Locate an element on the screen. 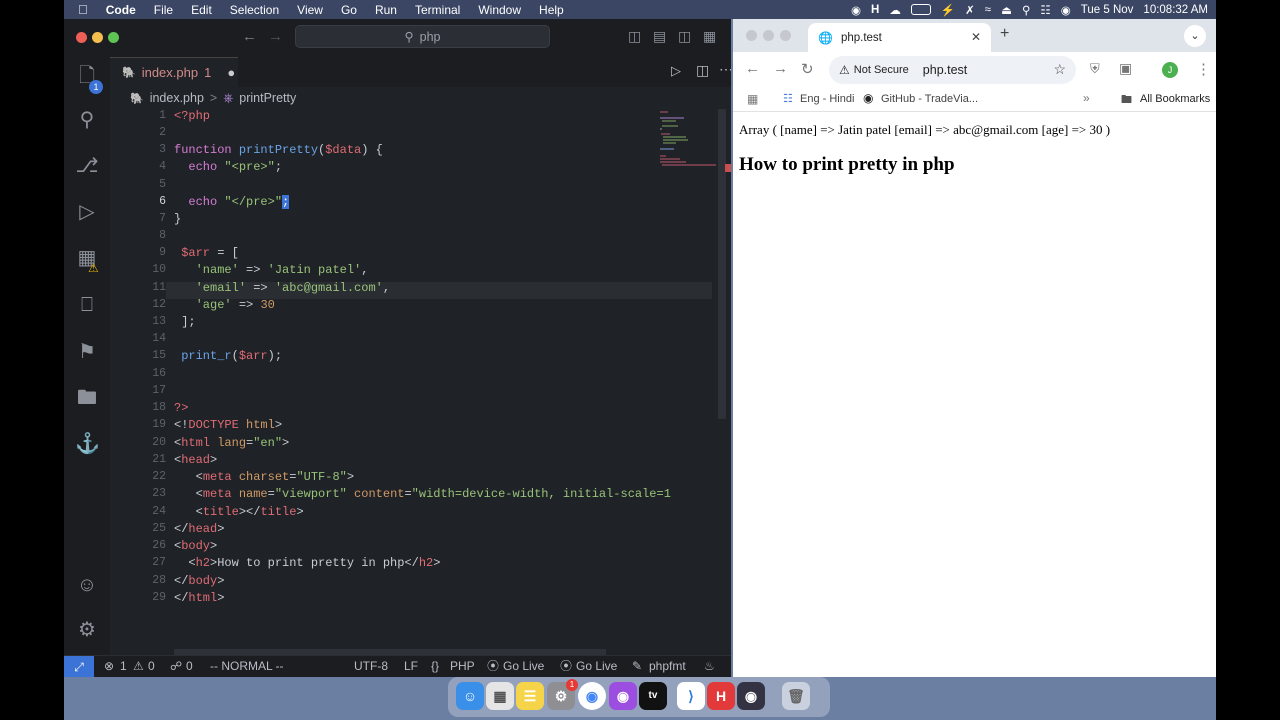  address-bar: ⚠ Not Secure php.test ☆ is located at coordinates (952, 70).